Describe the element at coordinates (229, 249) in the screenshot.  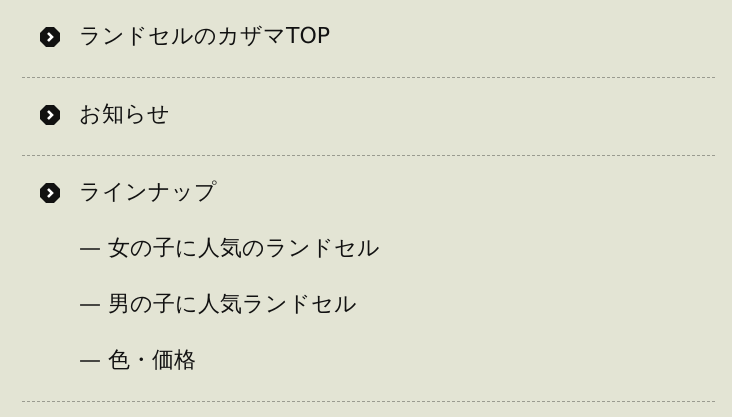
I see `submenu-link: — 女の子に人気のランドセル` at that location.